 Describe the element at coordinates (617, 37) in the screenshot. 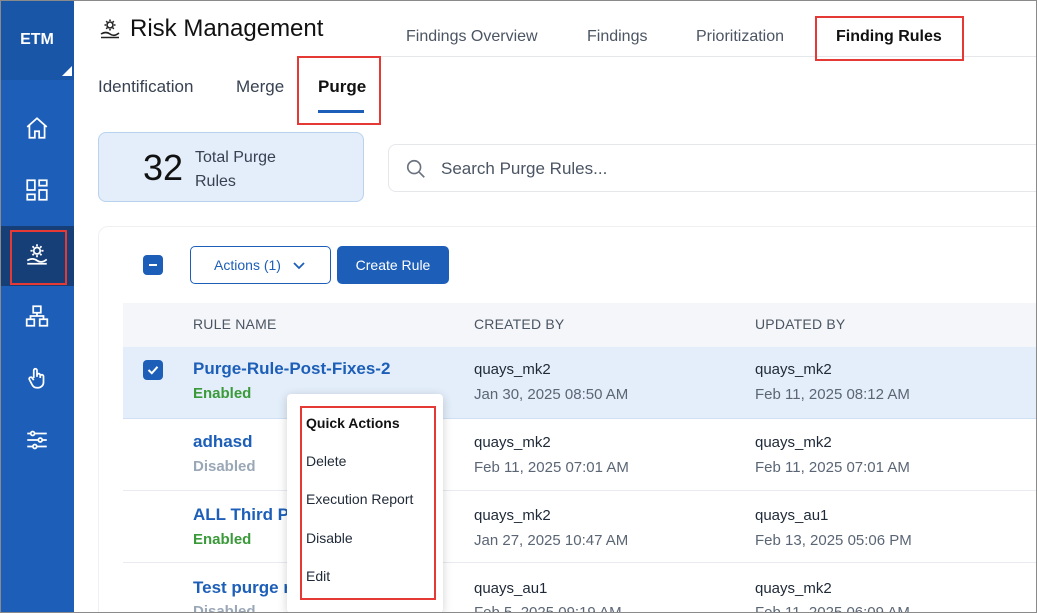

I see `tab-findings: Findings` at that location.